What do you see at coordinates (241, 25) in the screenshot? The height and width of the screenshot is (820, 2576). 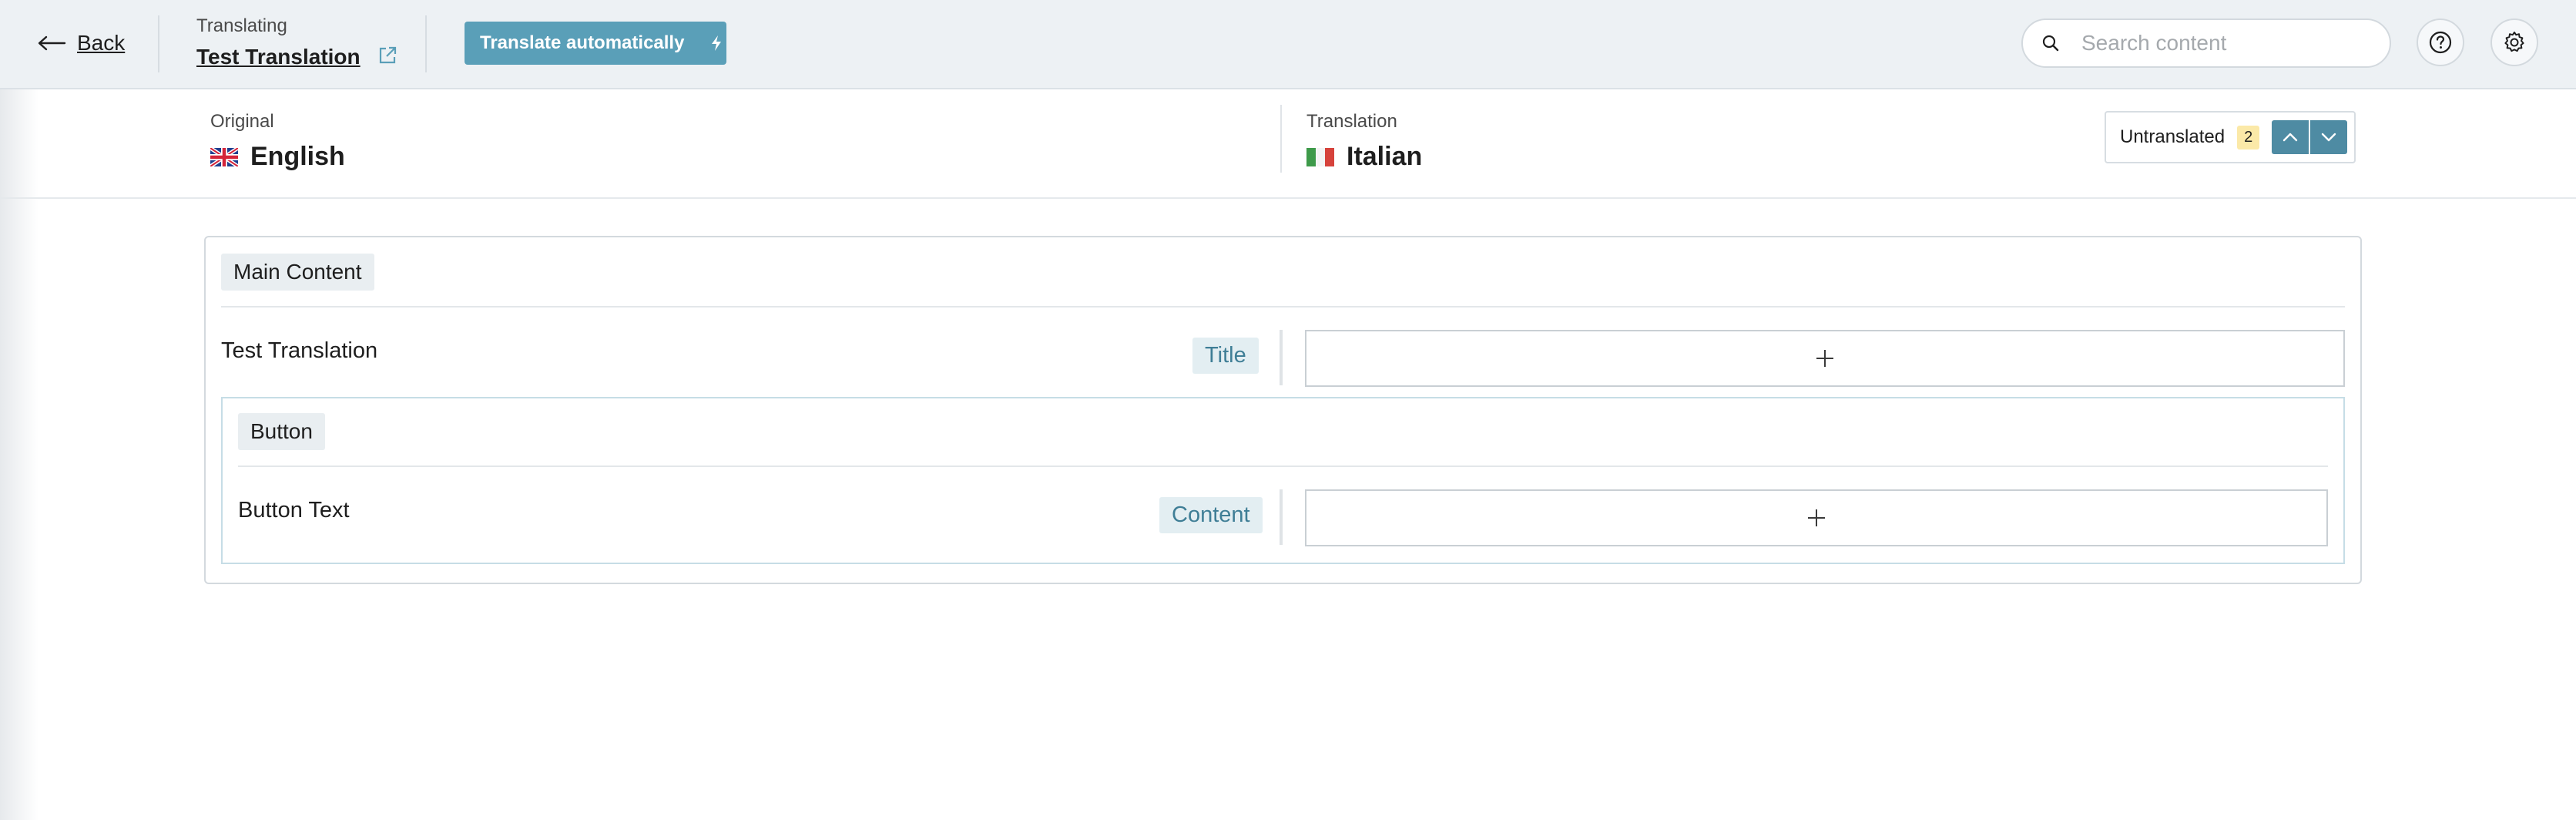 I see `translating-label: Translating` at bounding box center [241, 25].